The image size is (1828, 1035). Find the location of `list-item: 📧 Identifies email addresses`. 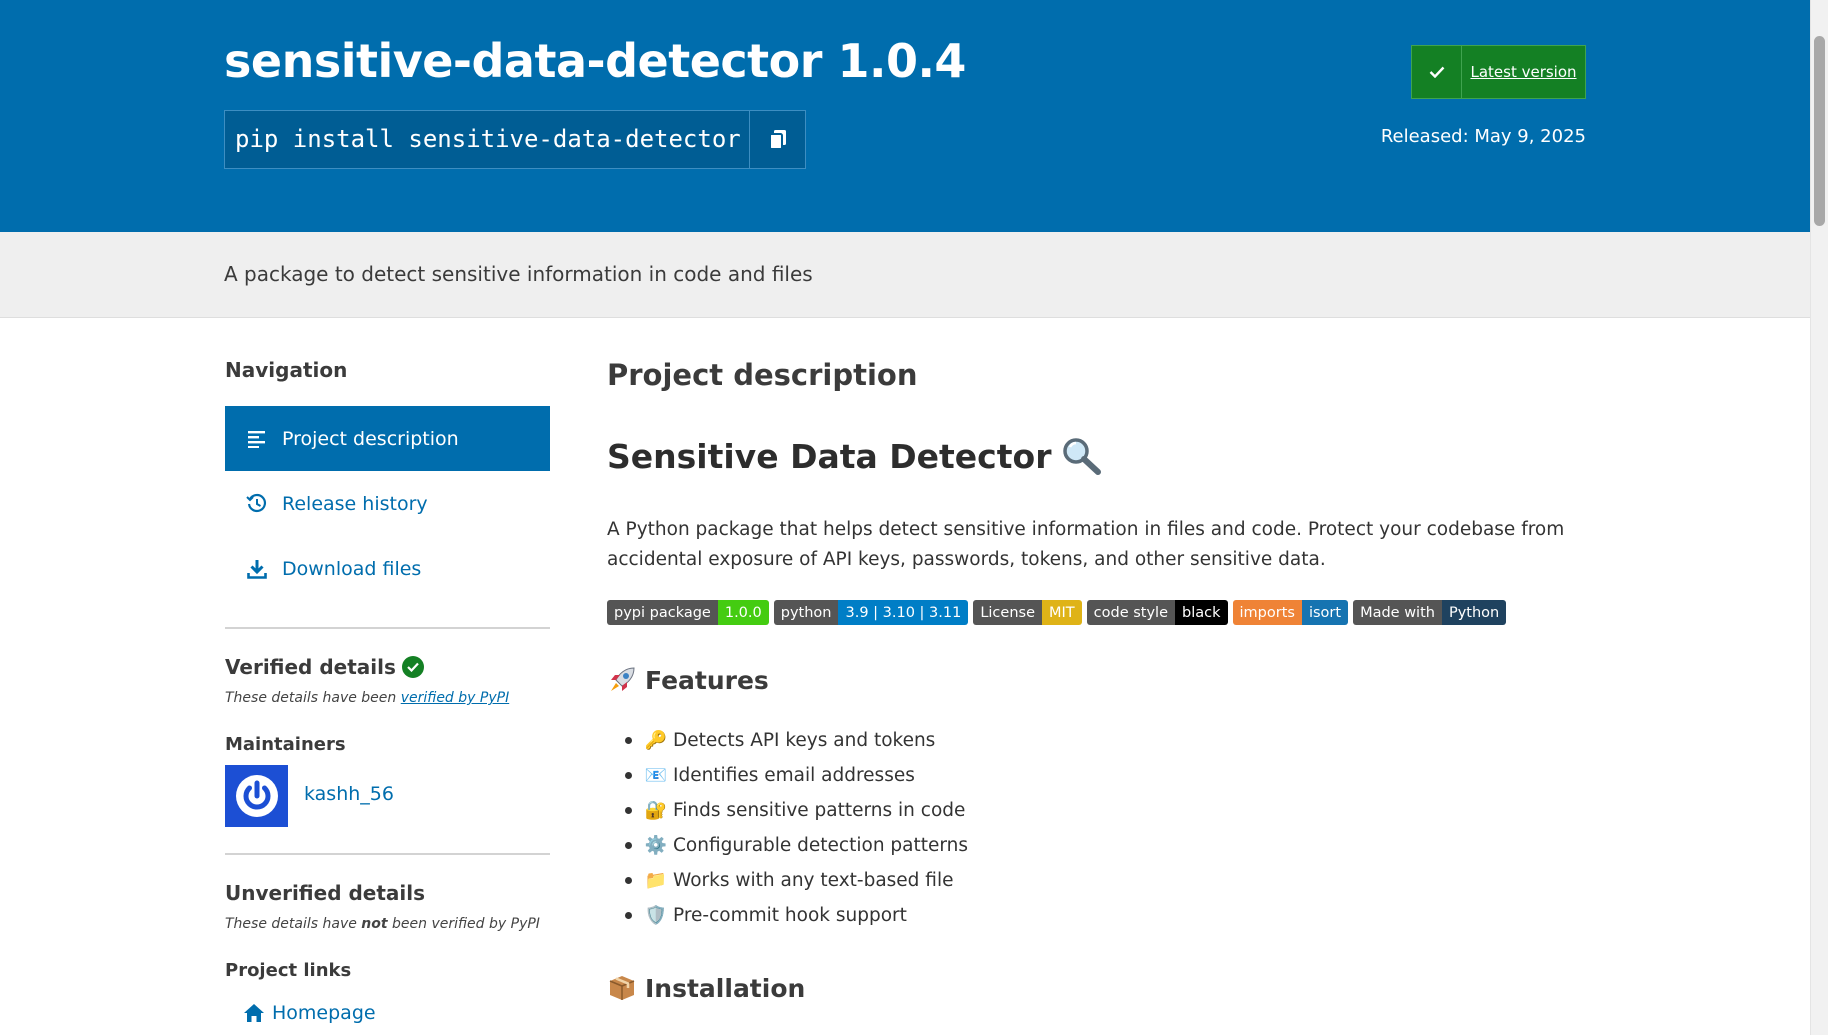

list-item: 📧 Identifies email addresses is located at coordinates (796, 775).